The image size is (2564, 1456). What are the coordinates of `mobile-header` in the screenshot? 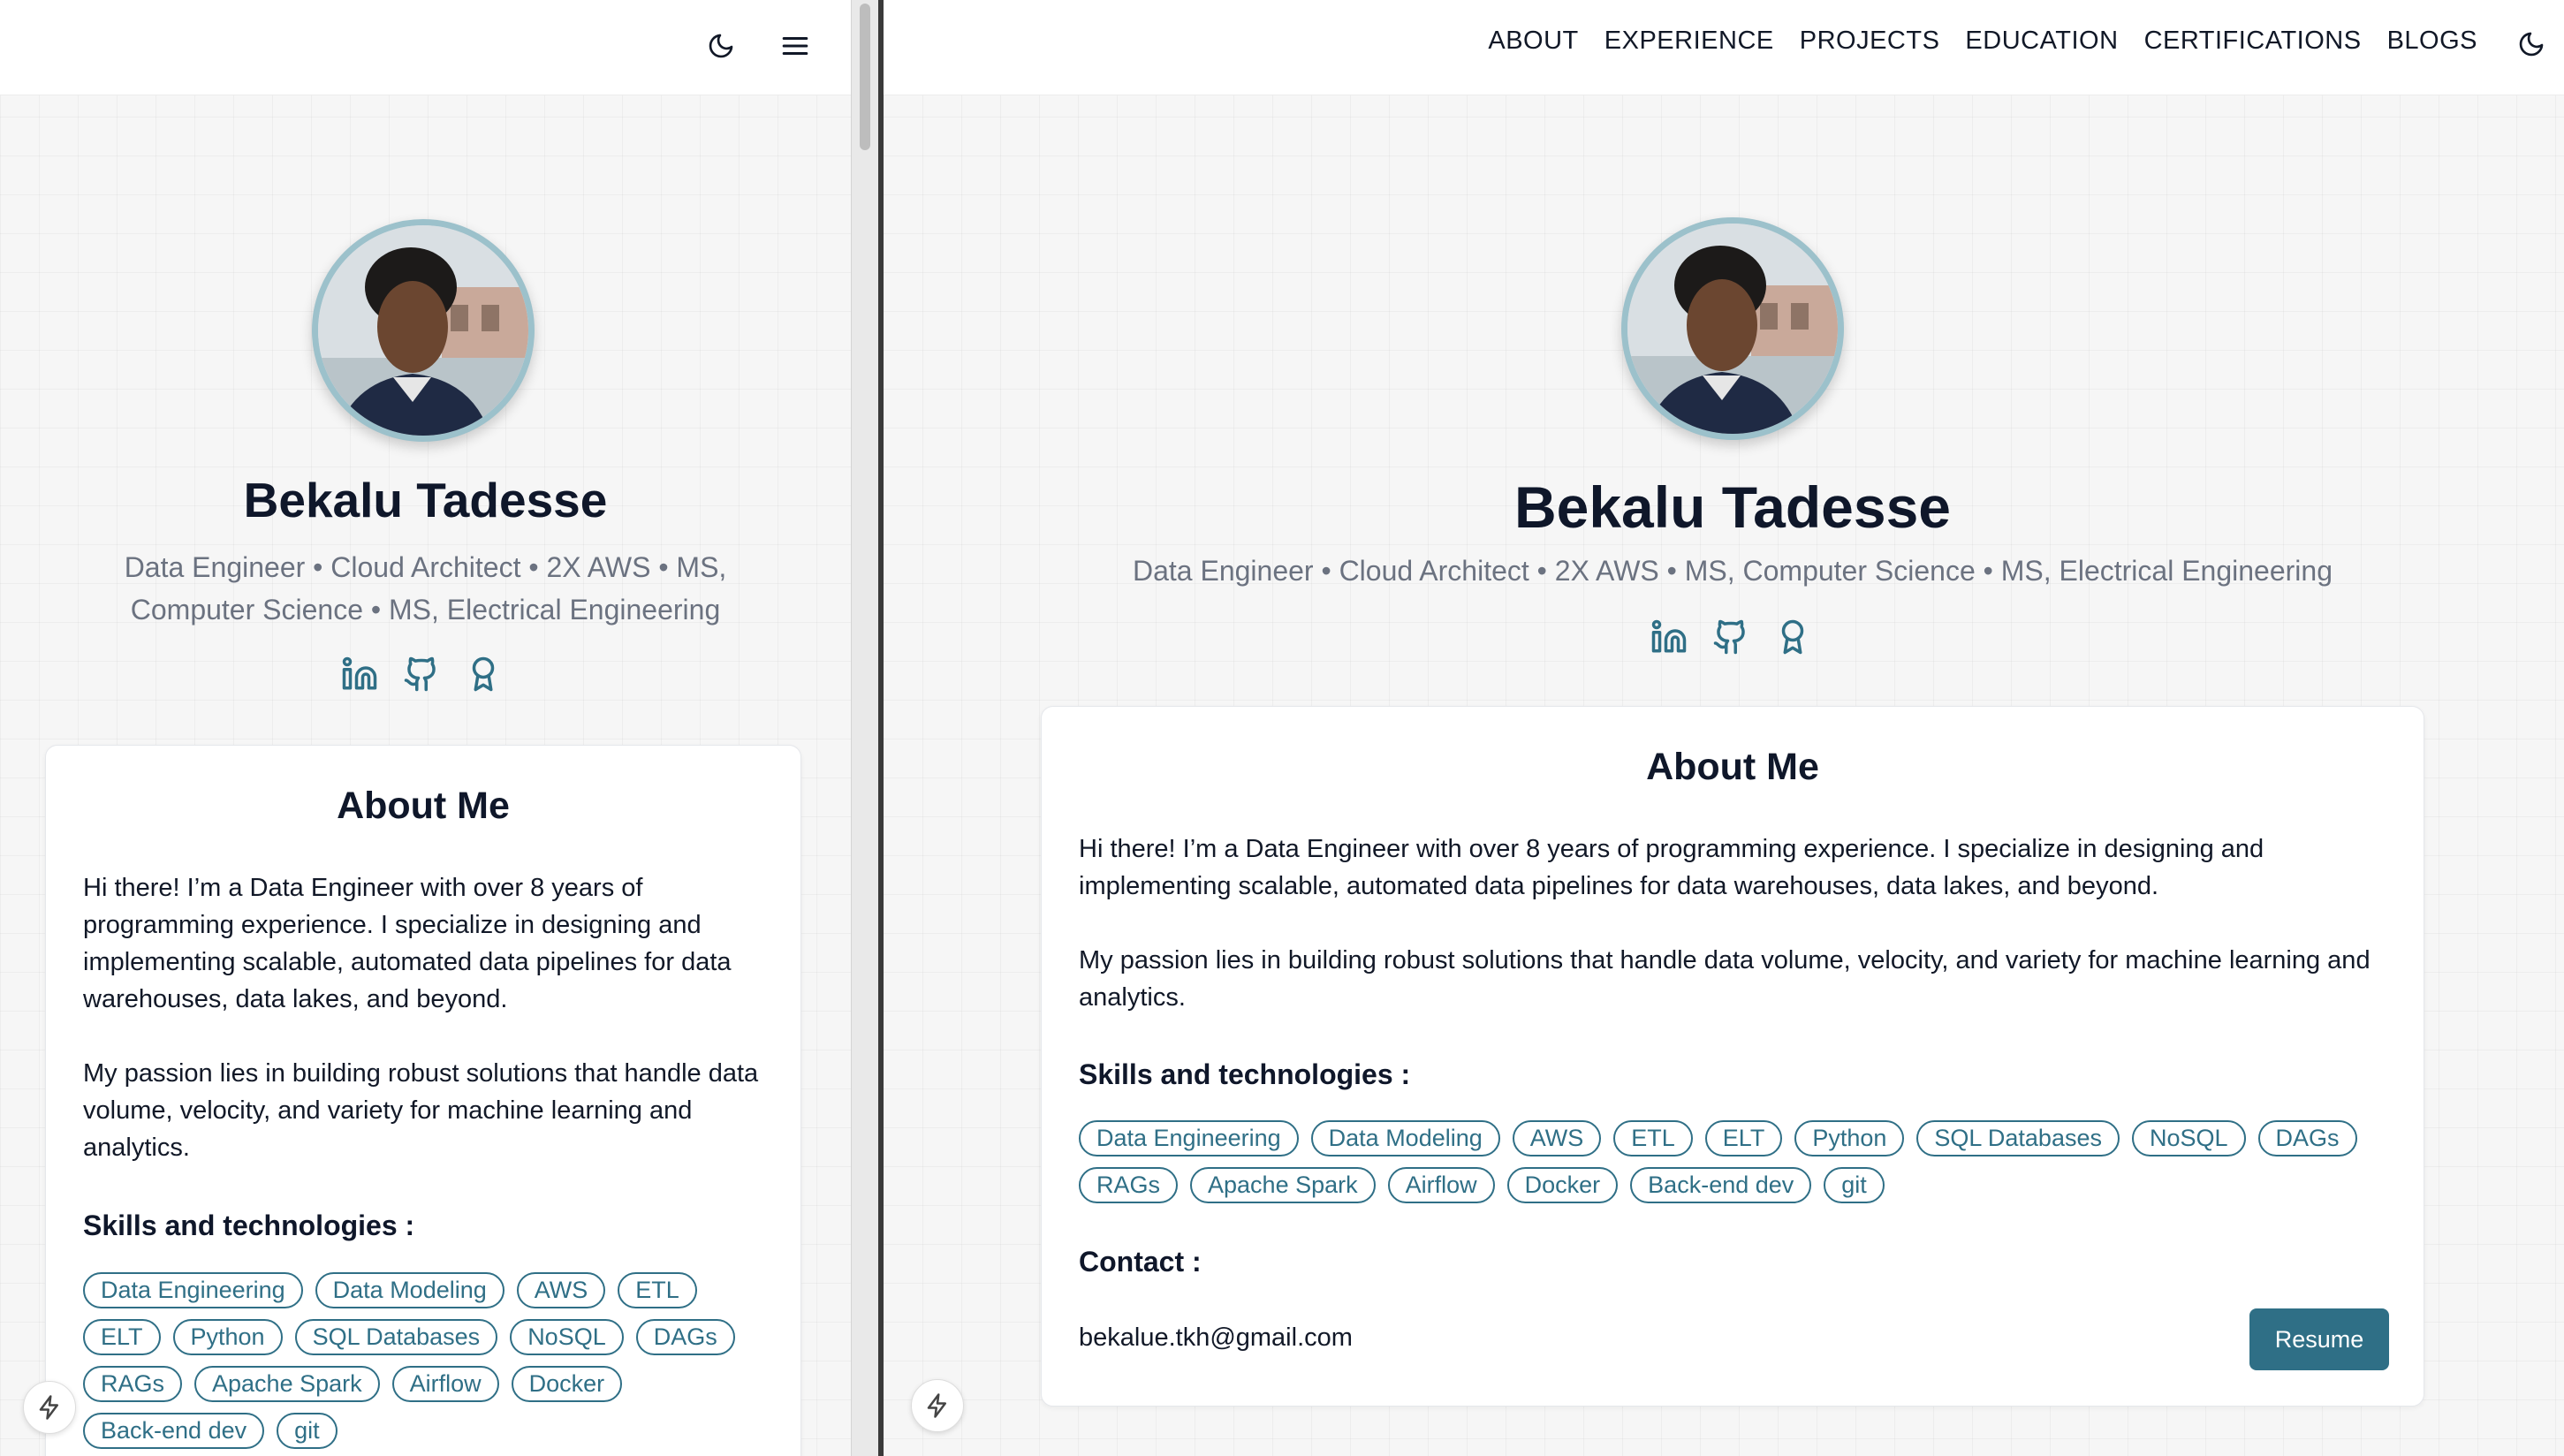 It's located at (425, 47).